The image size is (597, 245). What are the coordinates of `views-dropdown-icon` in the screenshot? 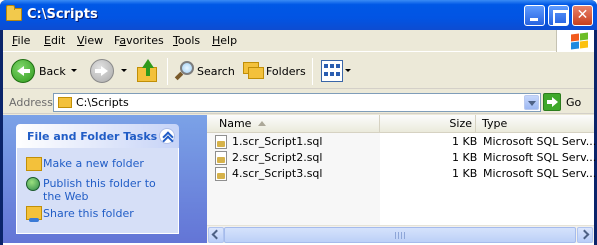 It's located at (348, 70).